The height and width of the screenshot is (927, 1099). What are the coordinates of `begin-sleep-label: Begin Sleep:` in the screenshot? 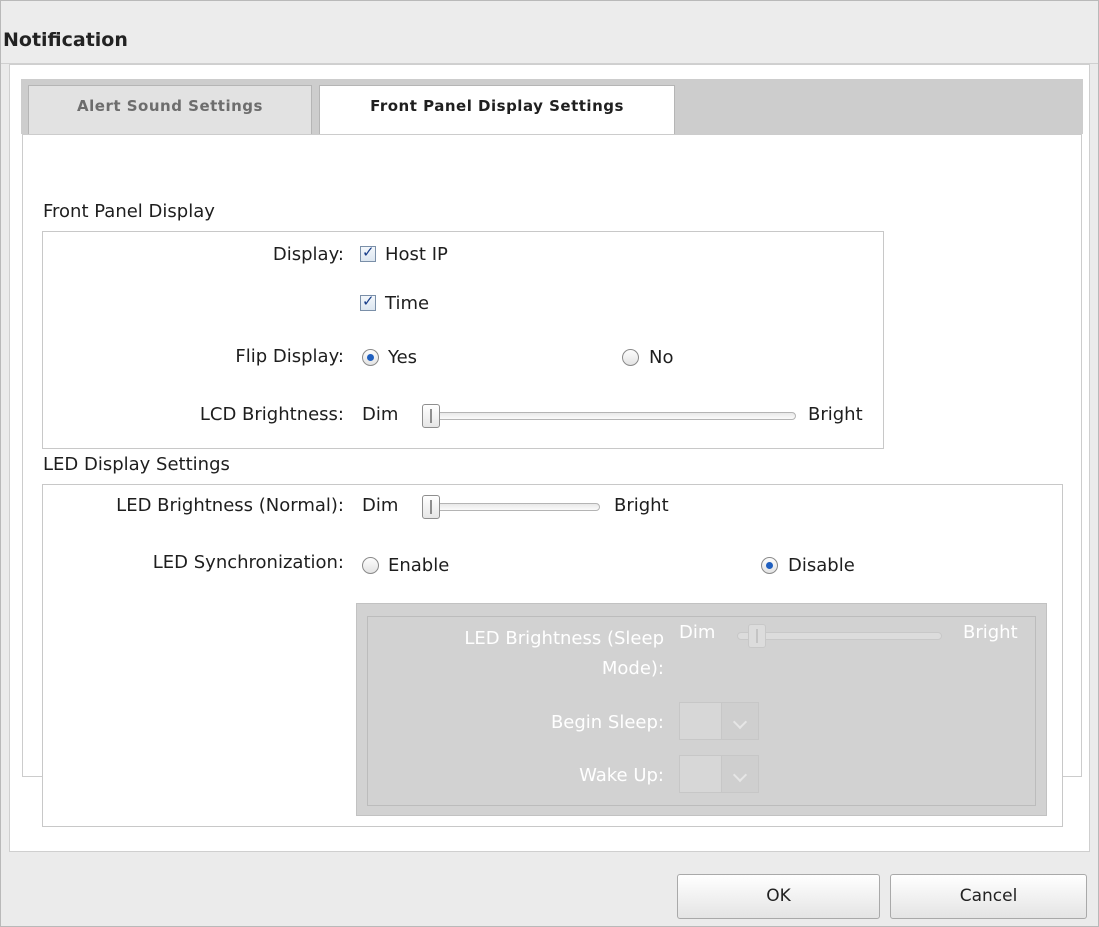 It's located at (607, 722).